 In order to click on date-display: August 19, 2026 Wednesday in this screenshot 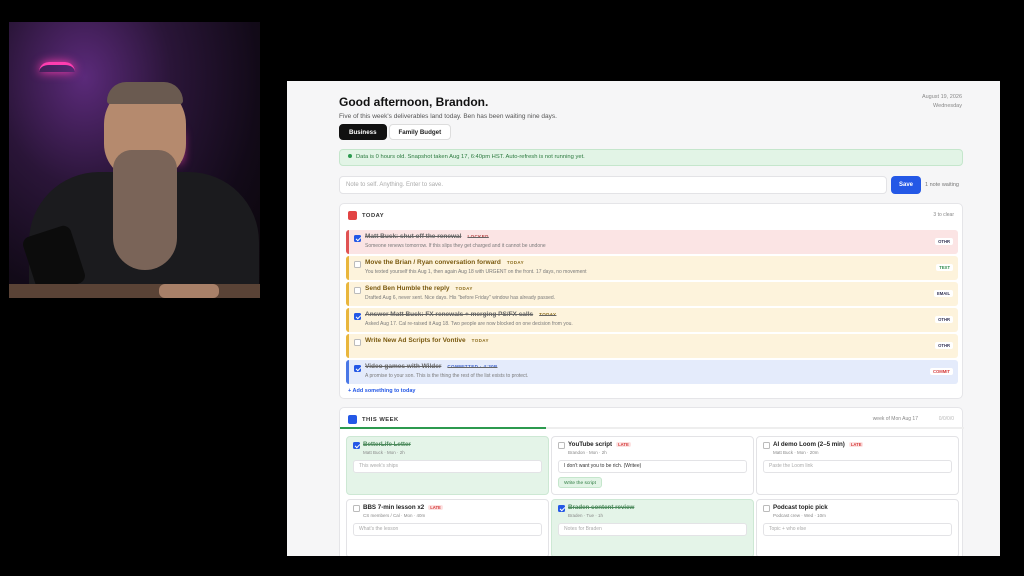, I will do `click(942, 102)`.